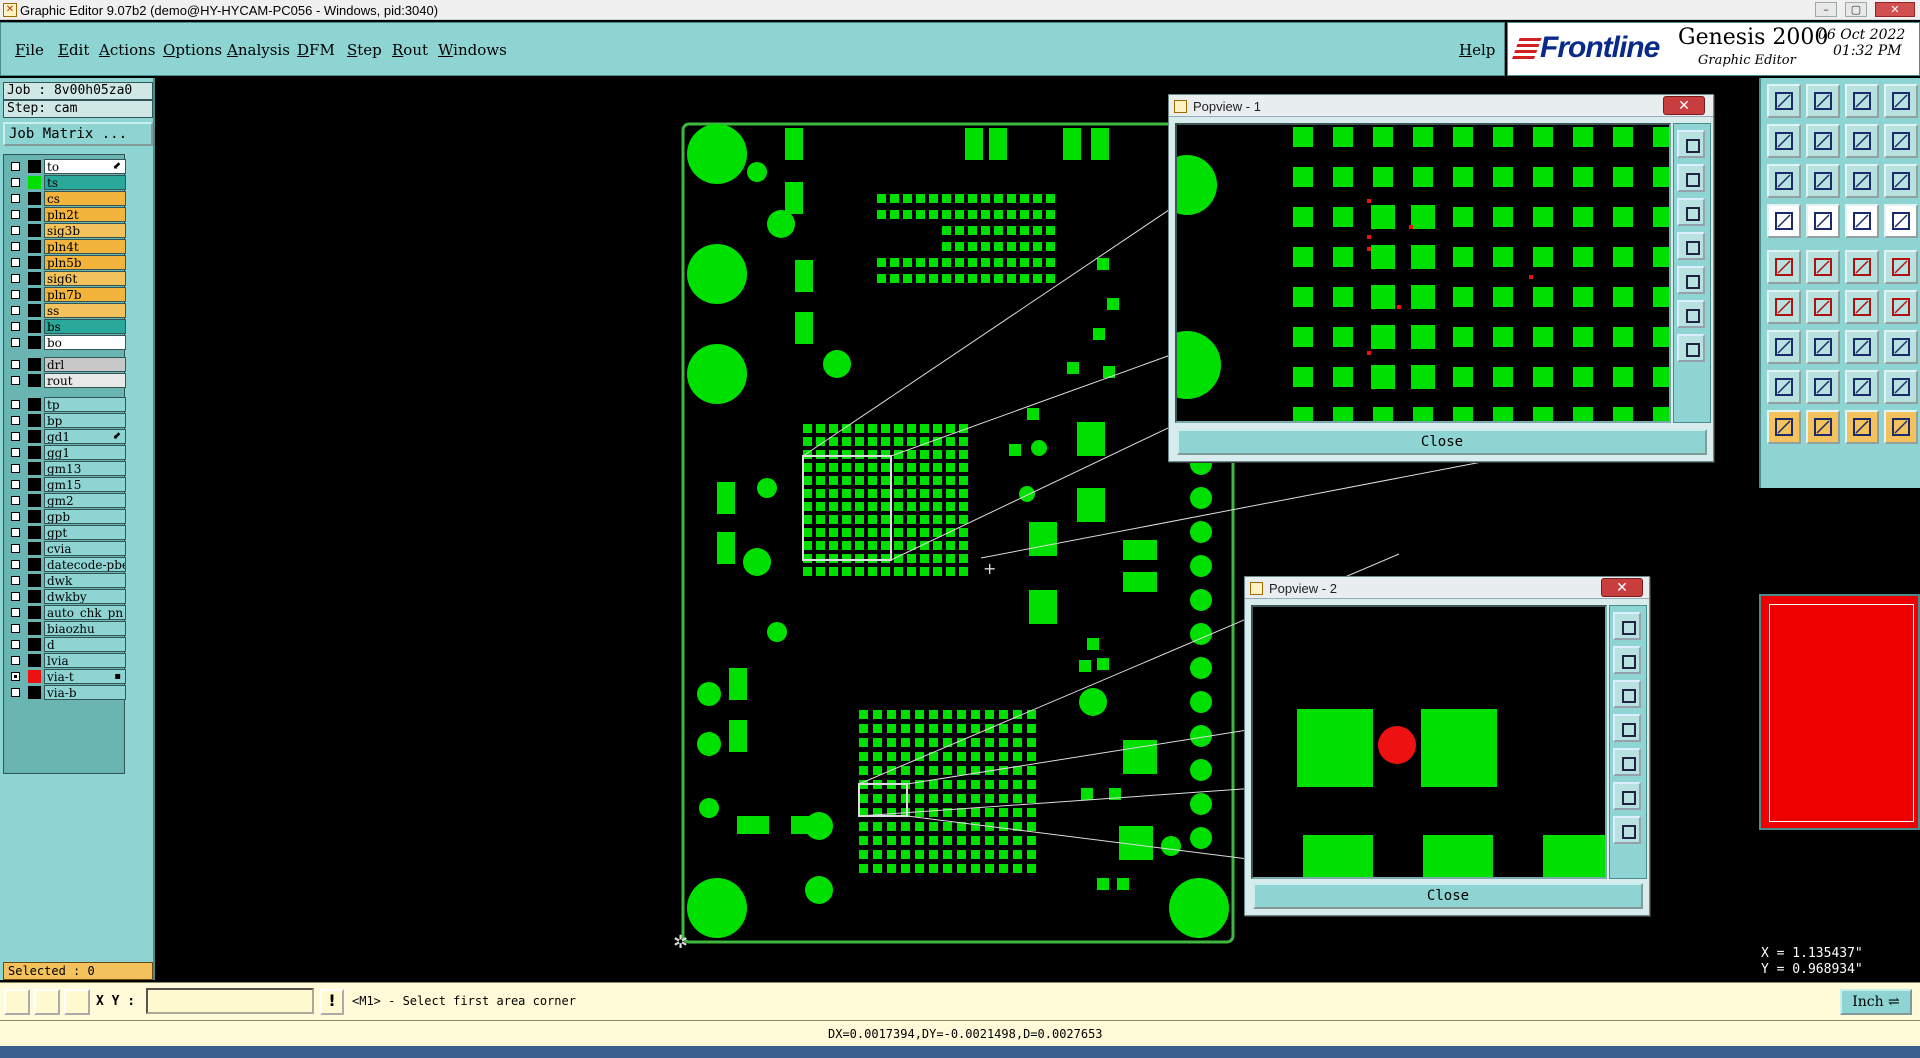 The height and width of the screenshot is (1058, 1920). I want to click on tool-move-icon, so click(1823, 307).